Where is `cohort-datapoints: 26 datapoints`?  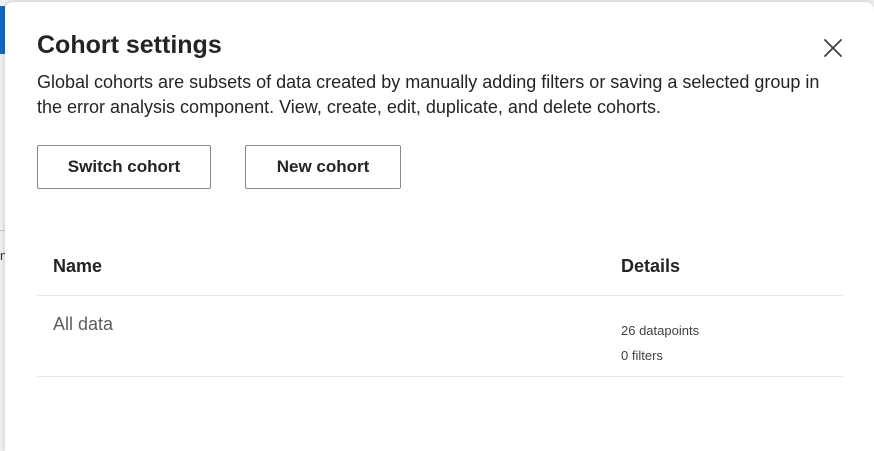
cohort-datapoints: 26 datapoints is located at coordinates (660, 330).